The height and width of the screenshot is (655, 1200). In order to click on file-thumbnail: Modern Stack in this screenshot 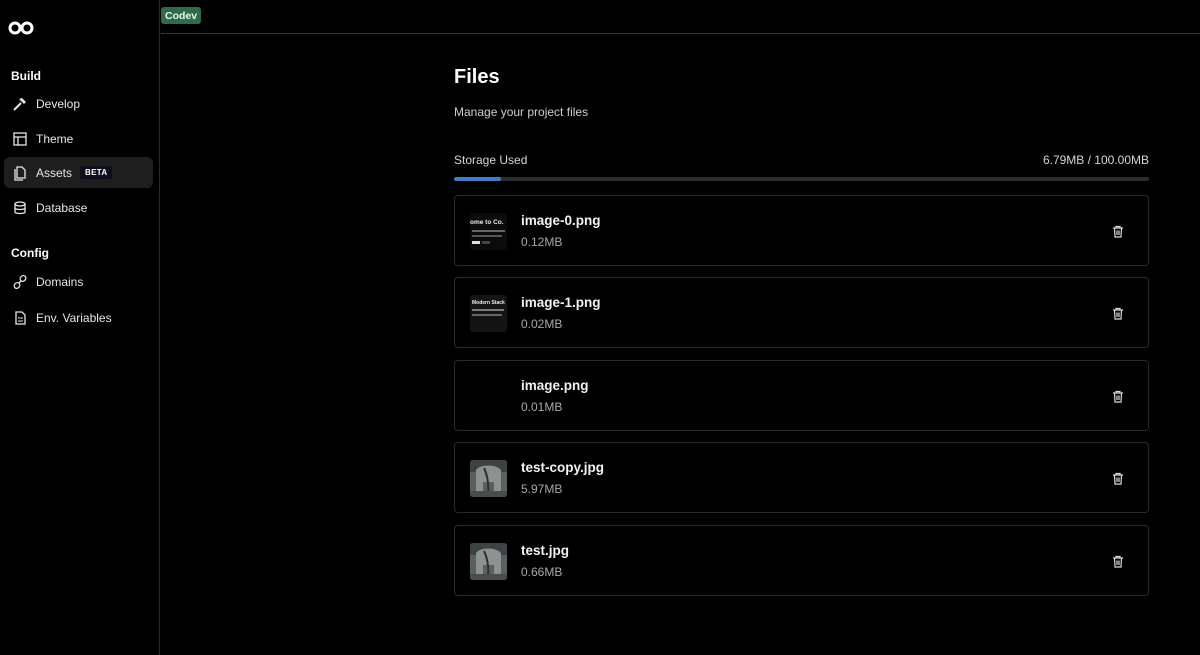, I will do `click(488, 313)`.